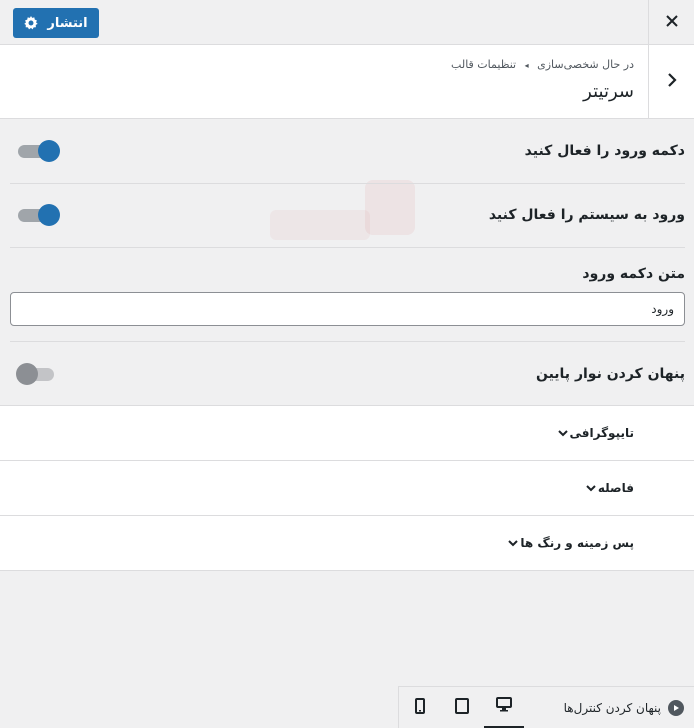 This screenshot has width=694, height=728. I want to click on chevron-right-icon, so click(672, 81).